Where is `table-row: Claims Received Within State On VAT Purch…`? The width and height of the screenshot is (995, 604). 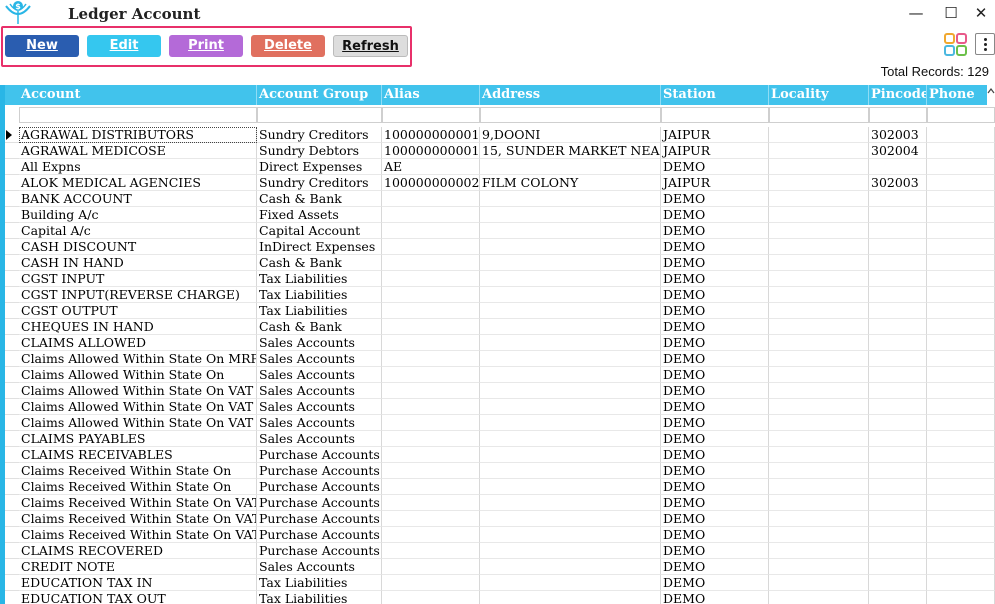 table-row: Claims Received Within State On VAT Purch… is located at coordinates (500, 535).